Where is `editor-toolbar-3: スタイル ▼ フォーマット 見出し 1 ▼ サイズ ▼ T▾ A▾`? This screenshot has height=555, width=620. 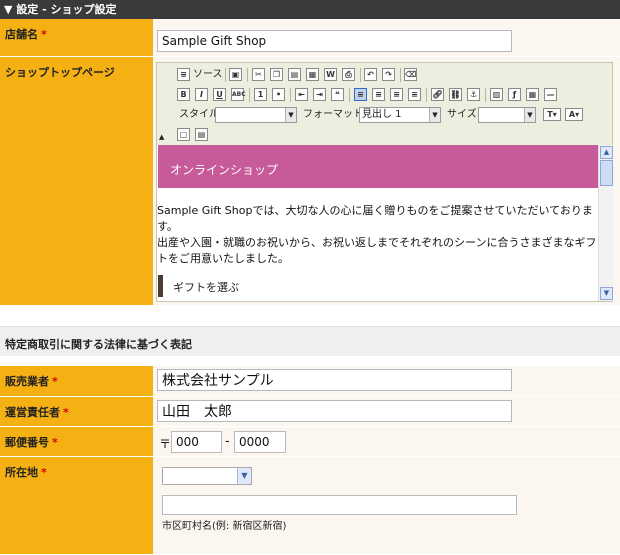
editor-toolbar-3: スタイル ▼ フォーマット 見出し 1 ▼ サイズ ▼ T▾ A▾ is located at coordinates (385, 115).